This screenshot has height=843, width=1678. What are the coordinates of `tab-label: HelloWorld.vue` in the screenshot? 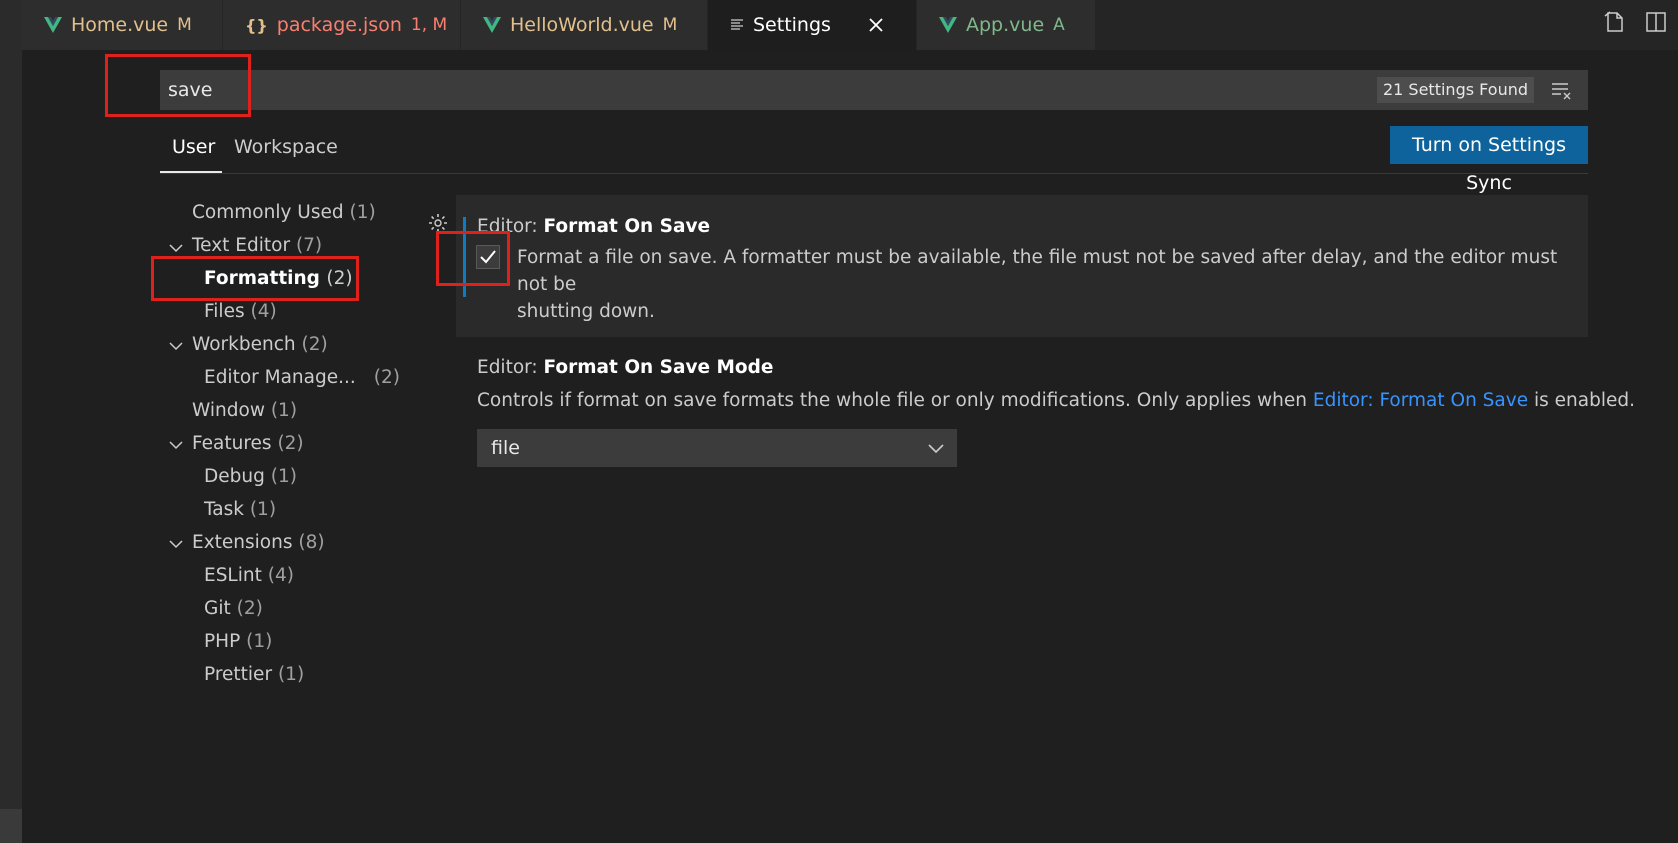 It's located at (582, 25).